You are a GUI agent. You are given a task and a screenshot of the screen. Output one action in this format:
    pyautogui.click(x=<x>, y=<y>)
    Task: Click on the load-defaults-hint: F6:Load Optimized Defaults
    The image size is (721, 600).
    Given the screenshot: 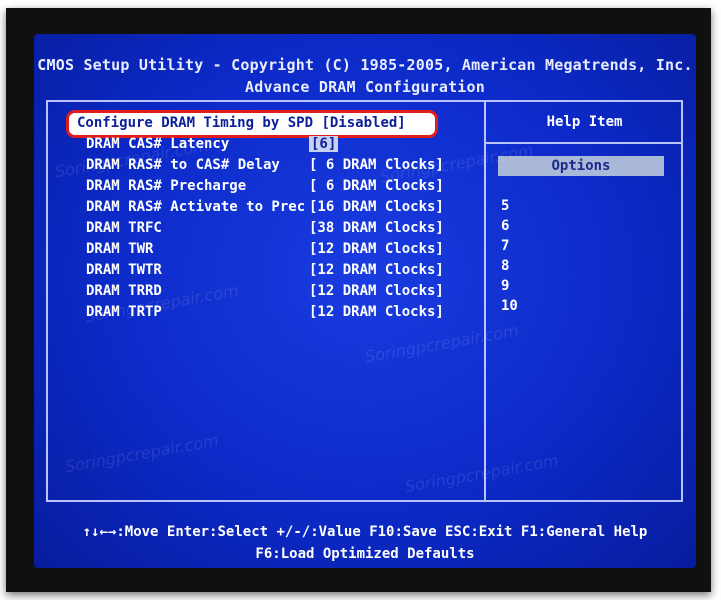 What is the action you would take?
    pyautogui.click(x=365, y=554)
    